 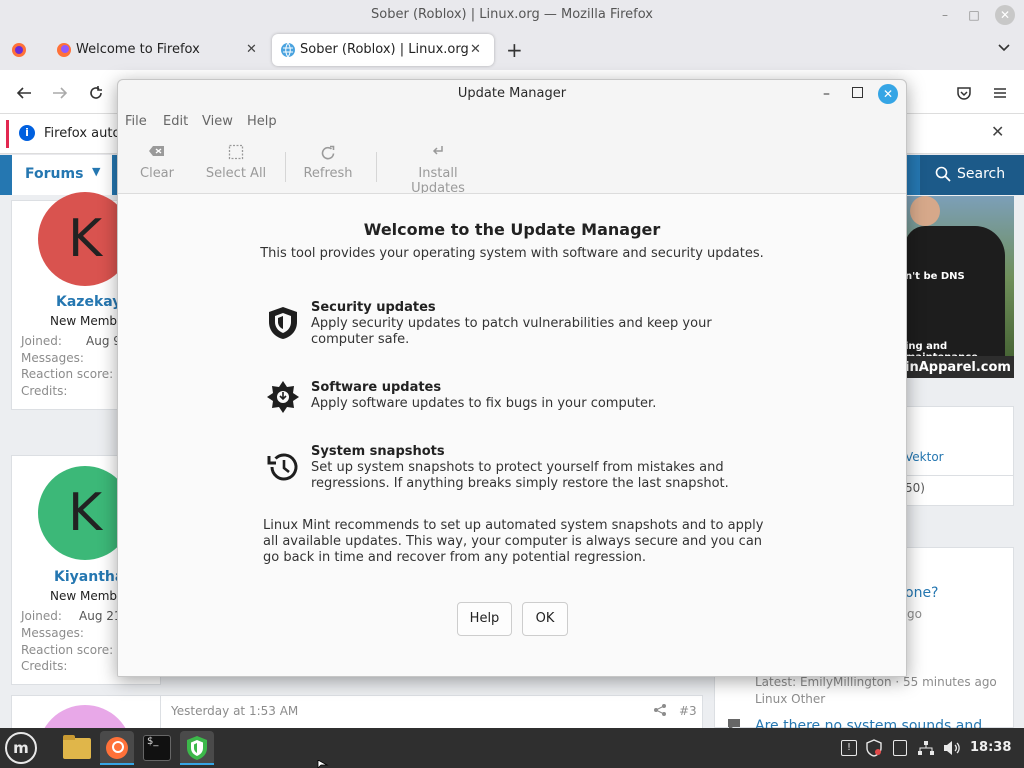 I want to click on tab-welcome: Welcome to Firefox ✕, so click(x=157, y=50).